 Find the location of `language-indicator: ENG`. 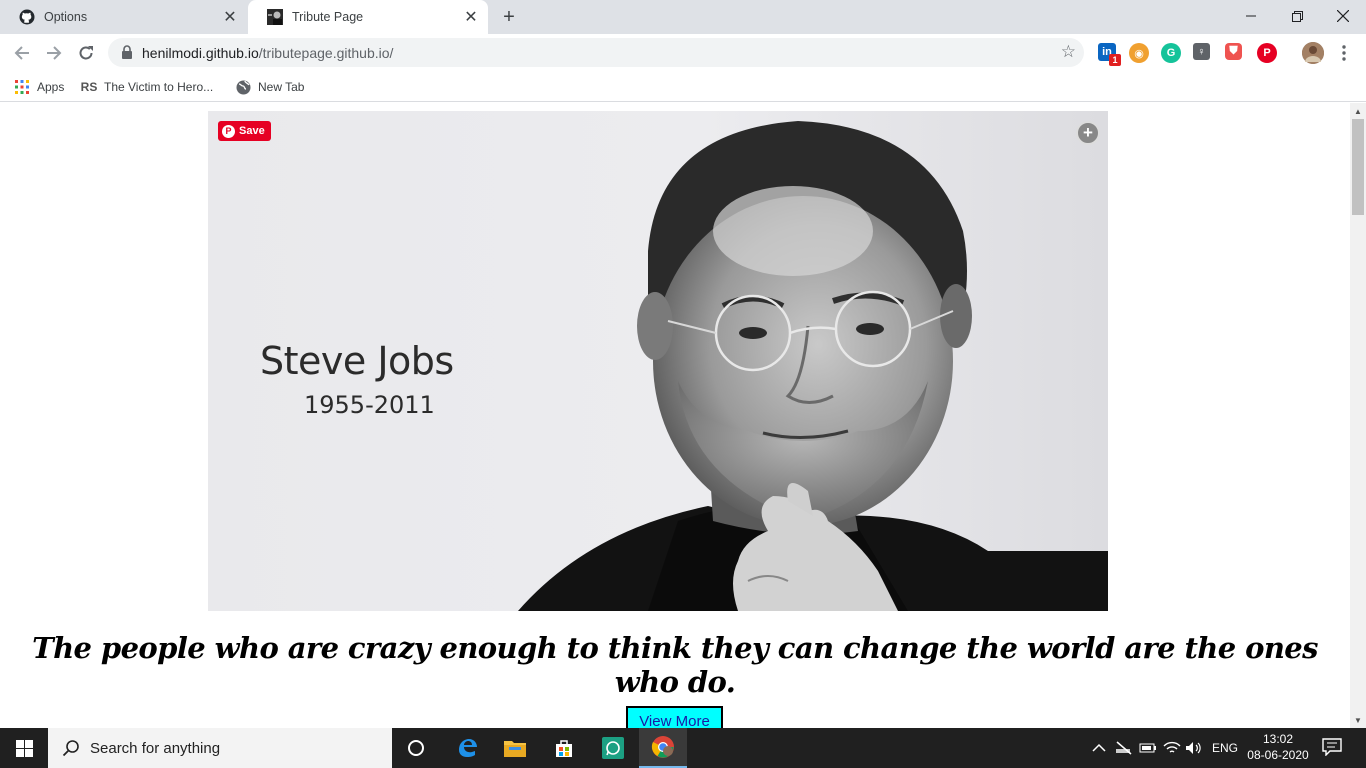

language-indicator: ENG is located at coordinates (1225, 748).